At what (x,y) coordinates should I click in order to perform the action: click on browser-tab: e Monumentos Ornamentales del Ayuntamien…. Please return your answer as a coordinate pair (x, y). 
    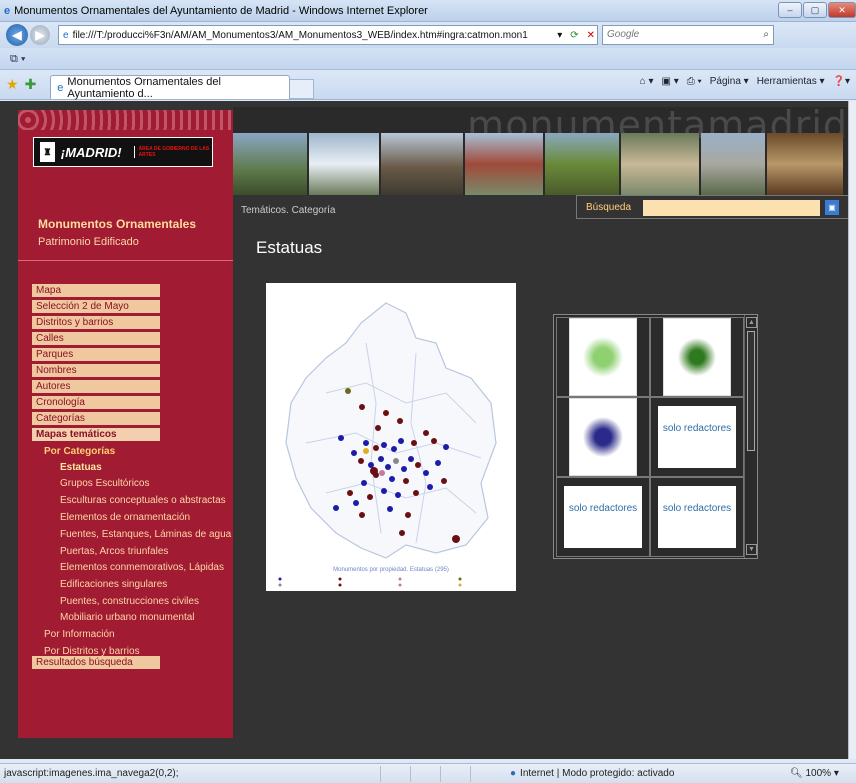
    Looking at the image, I should click on (170, 87).